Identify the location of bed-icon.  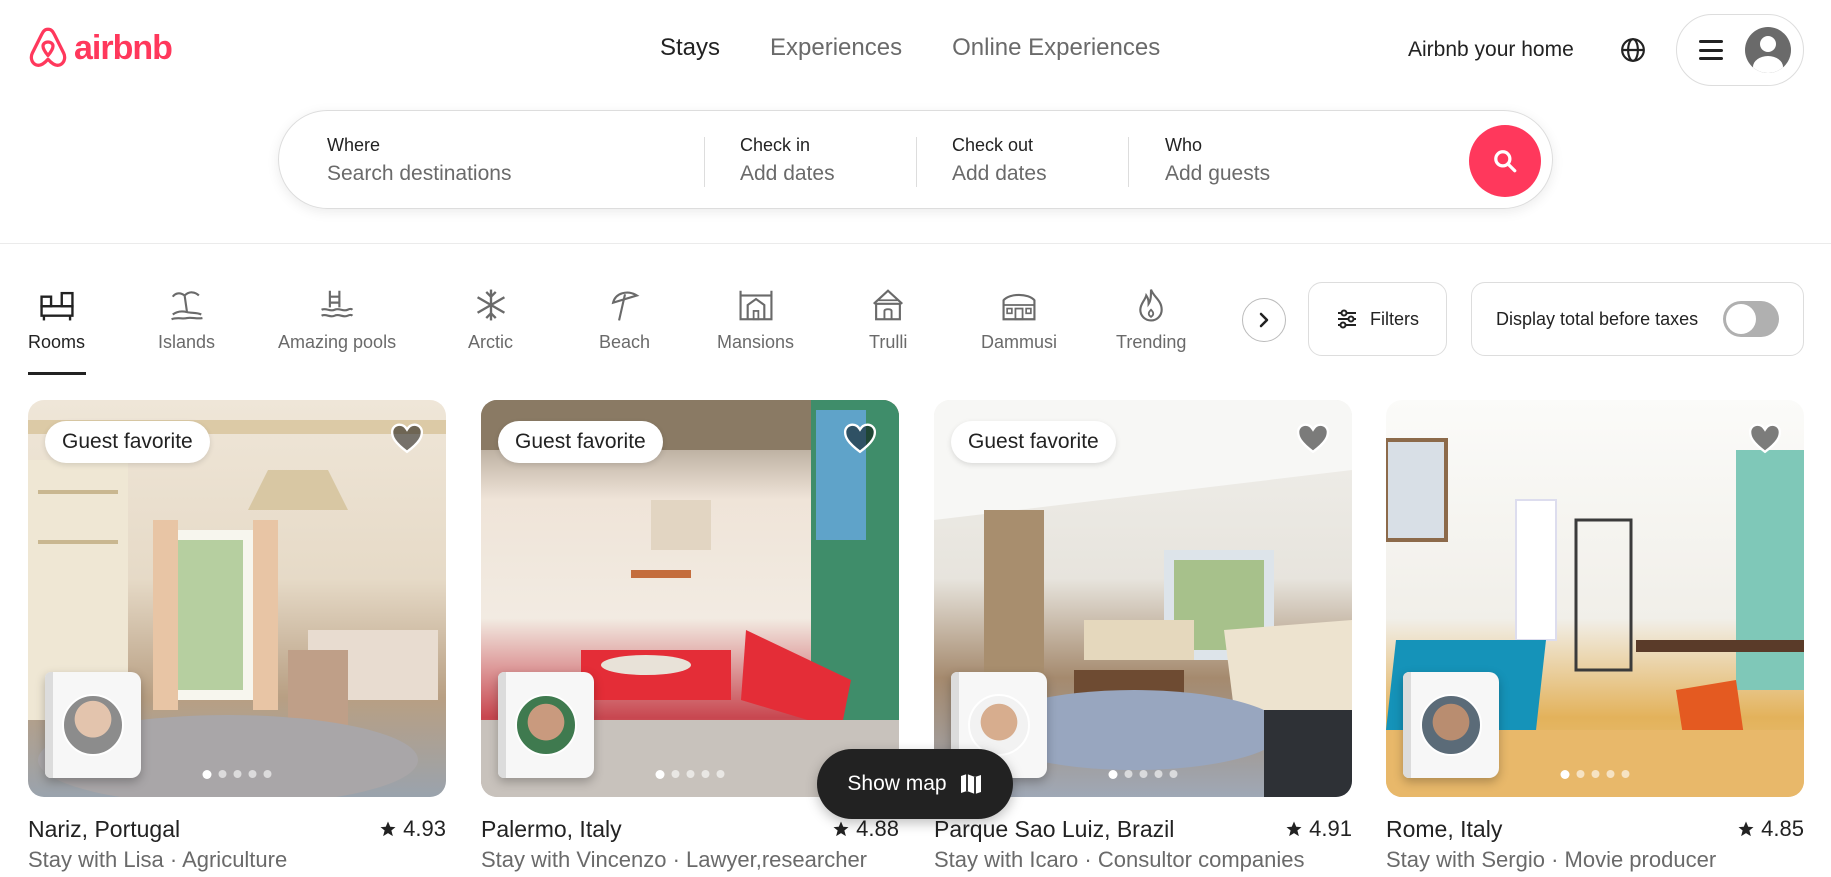
(56, 306).